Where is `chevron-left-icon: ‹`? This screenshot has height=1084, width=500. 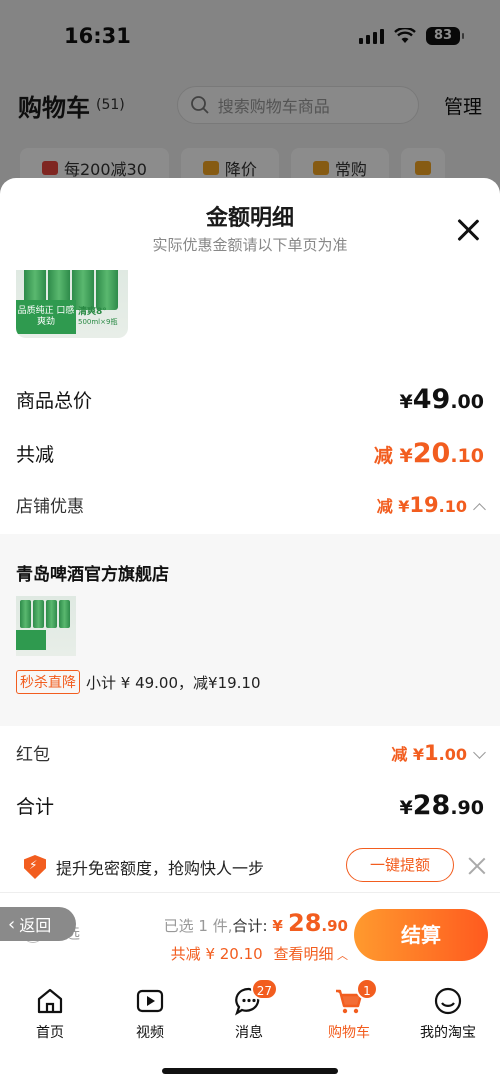 chevron-left-icon: ‹ is located at coordinates (12, 924).